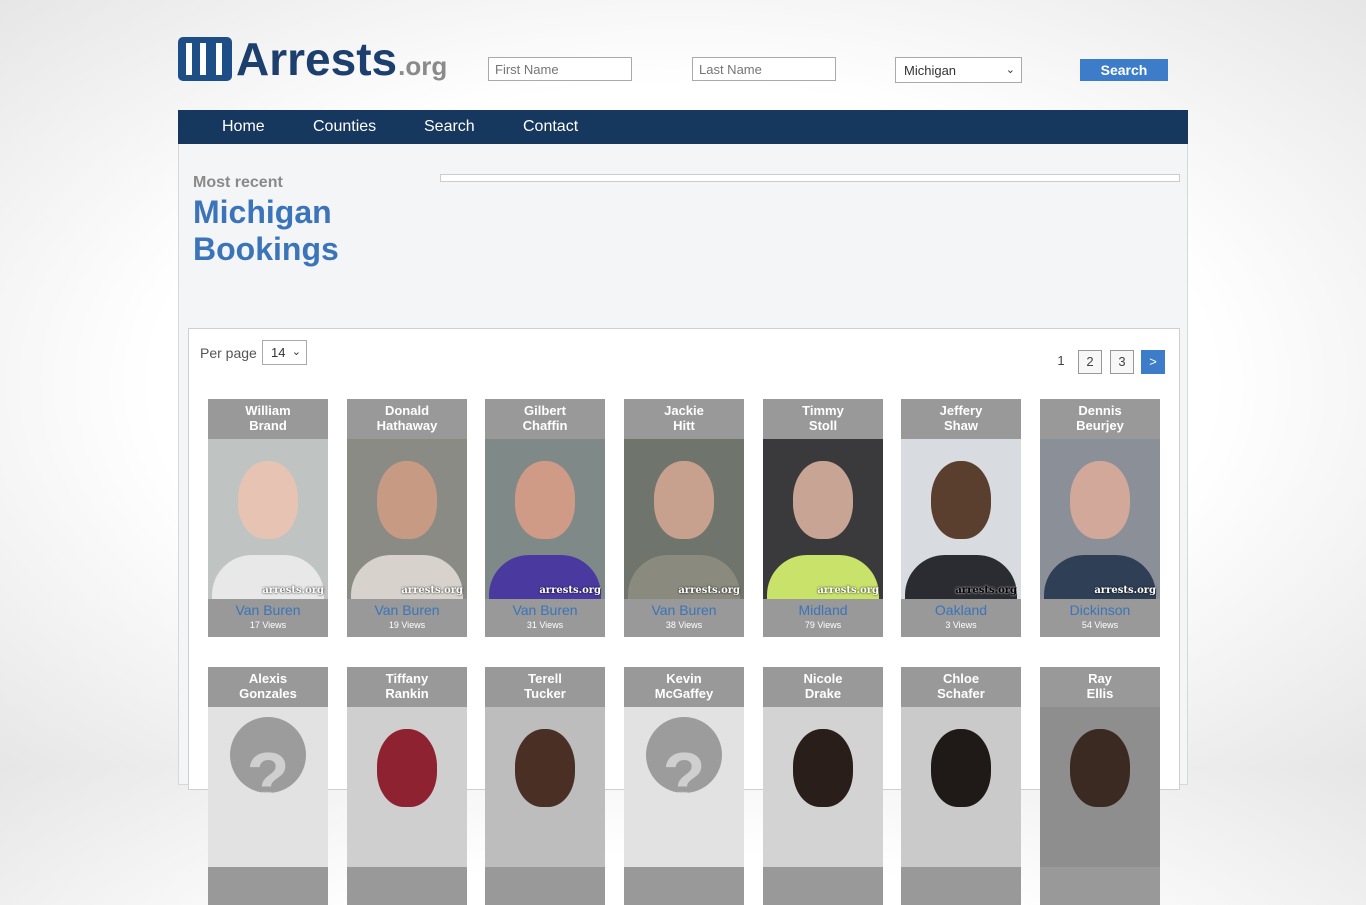 This screenshot has height=905, width=1366. Describe the element at coordinates (262, 212) in the screenshot. I see `page-title-line1: Michigan` at that location.